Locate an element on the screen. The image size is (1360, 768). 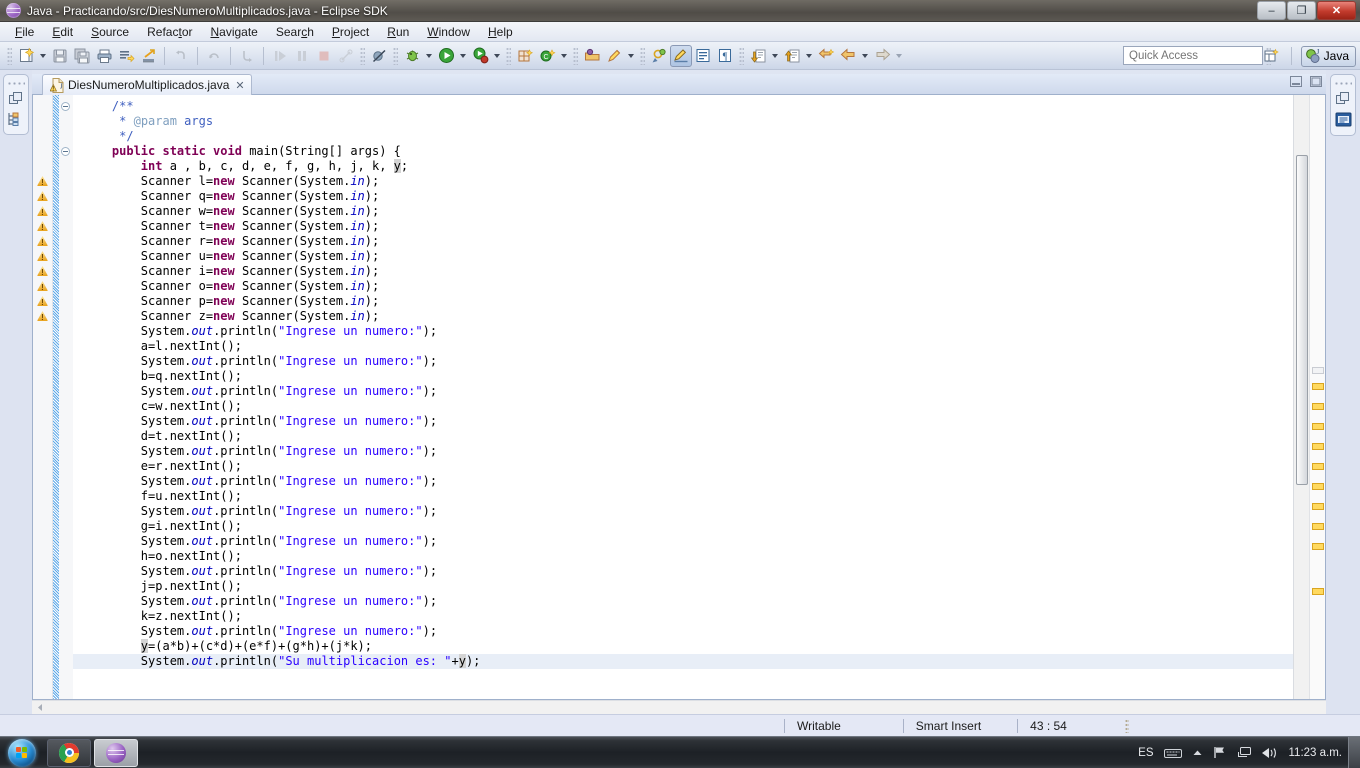
back-dropdown-icon is located at coordinates (865, 55).